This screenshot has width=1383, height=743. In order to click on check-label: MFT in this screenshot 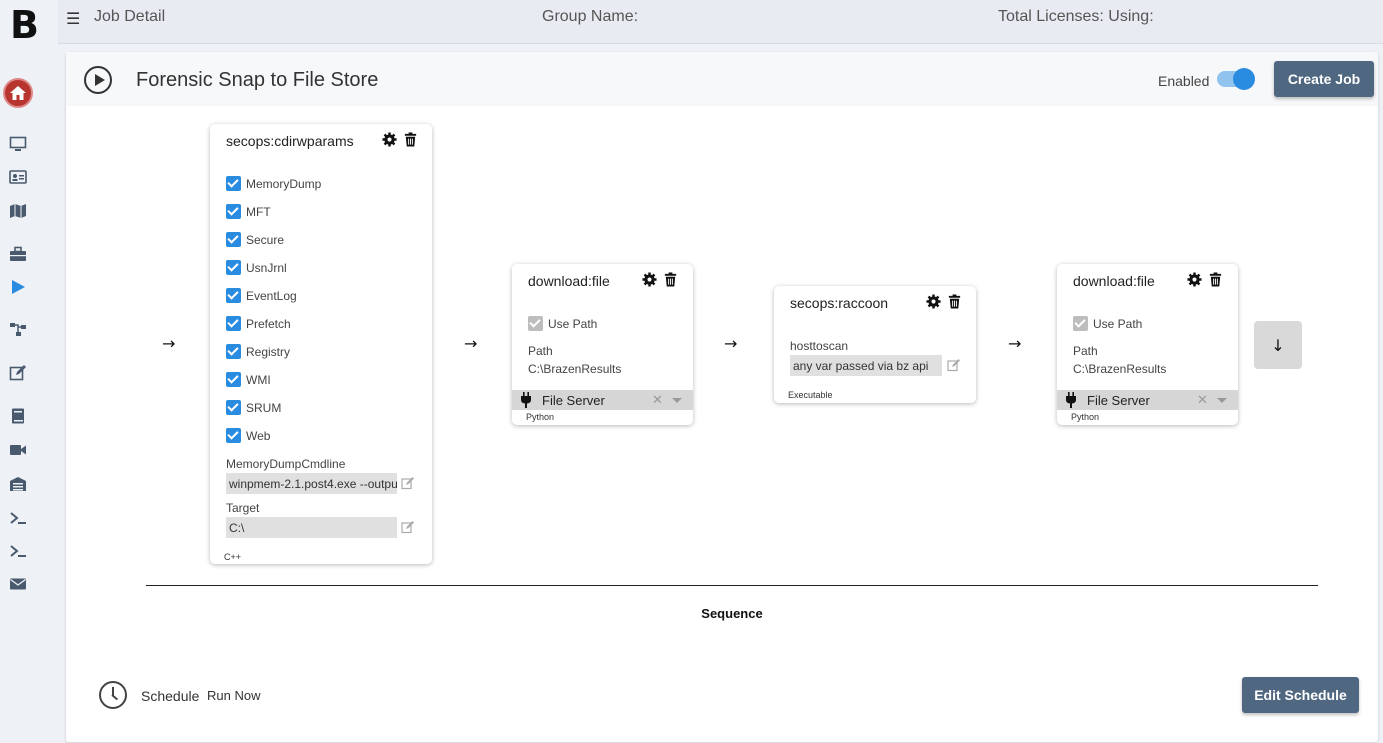, I will do `click(258, 211)`.